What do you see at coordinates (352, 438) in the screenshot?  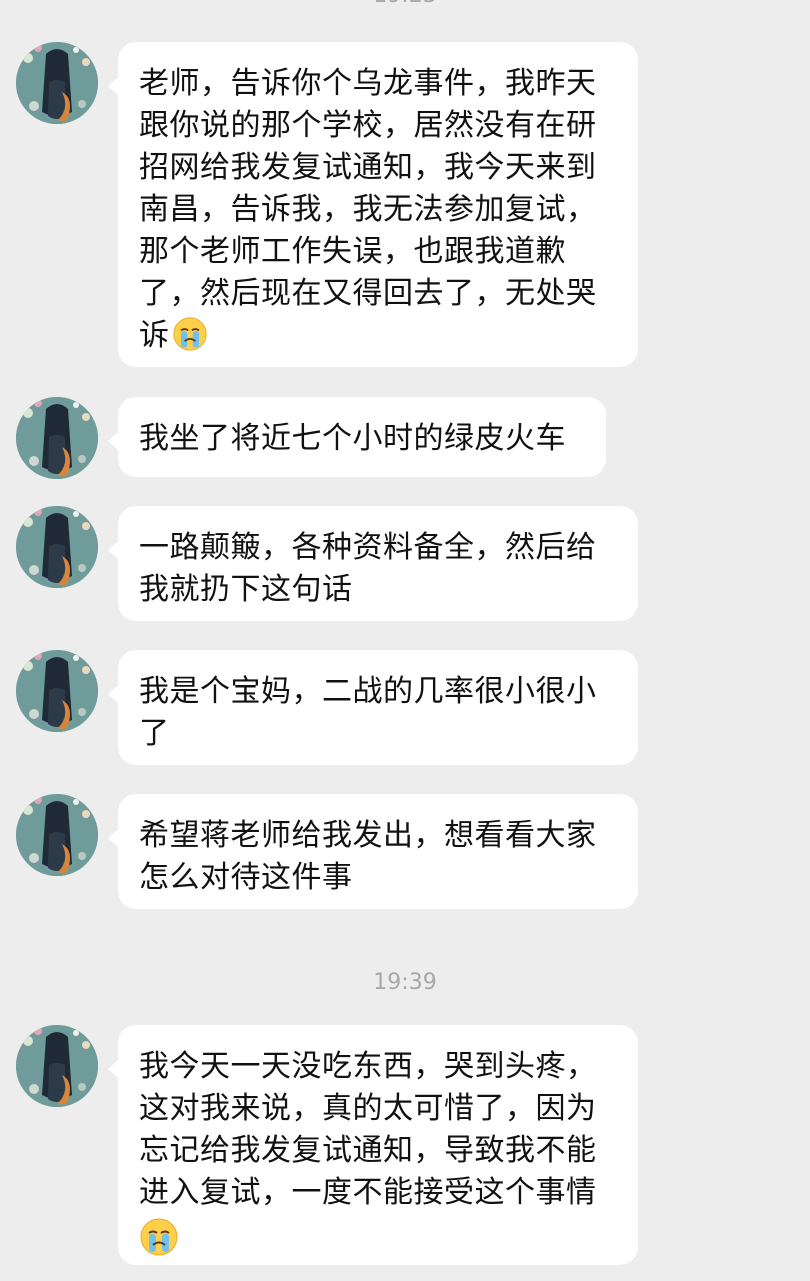 I see `message-text-line: 我坐了将近七个小时的绿皮火车` at bounding box center [352, 438].